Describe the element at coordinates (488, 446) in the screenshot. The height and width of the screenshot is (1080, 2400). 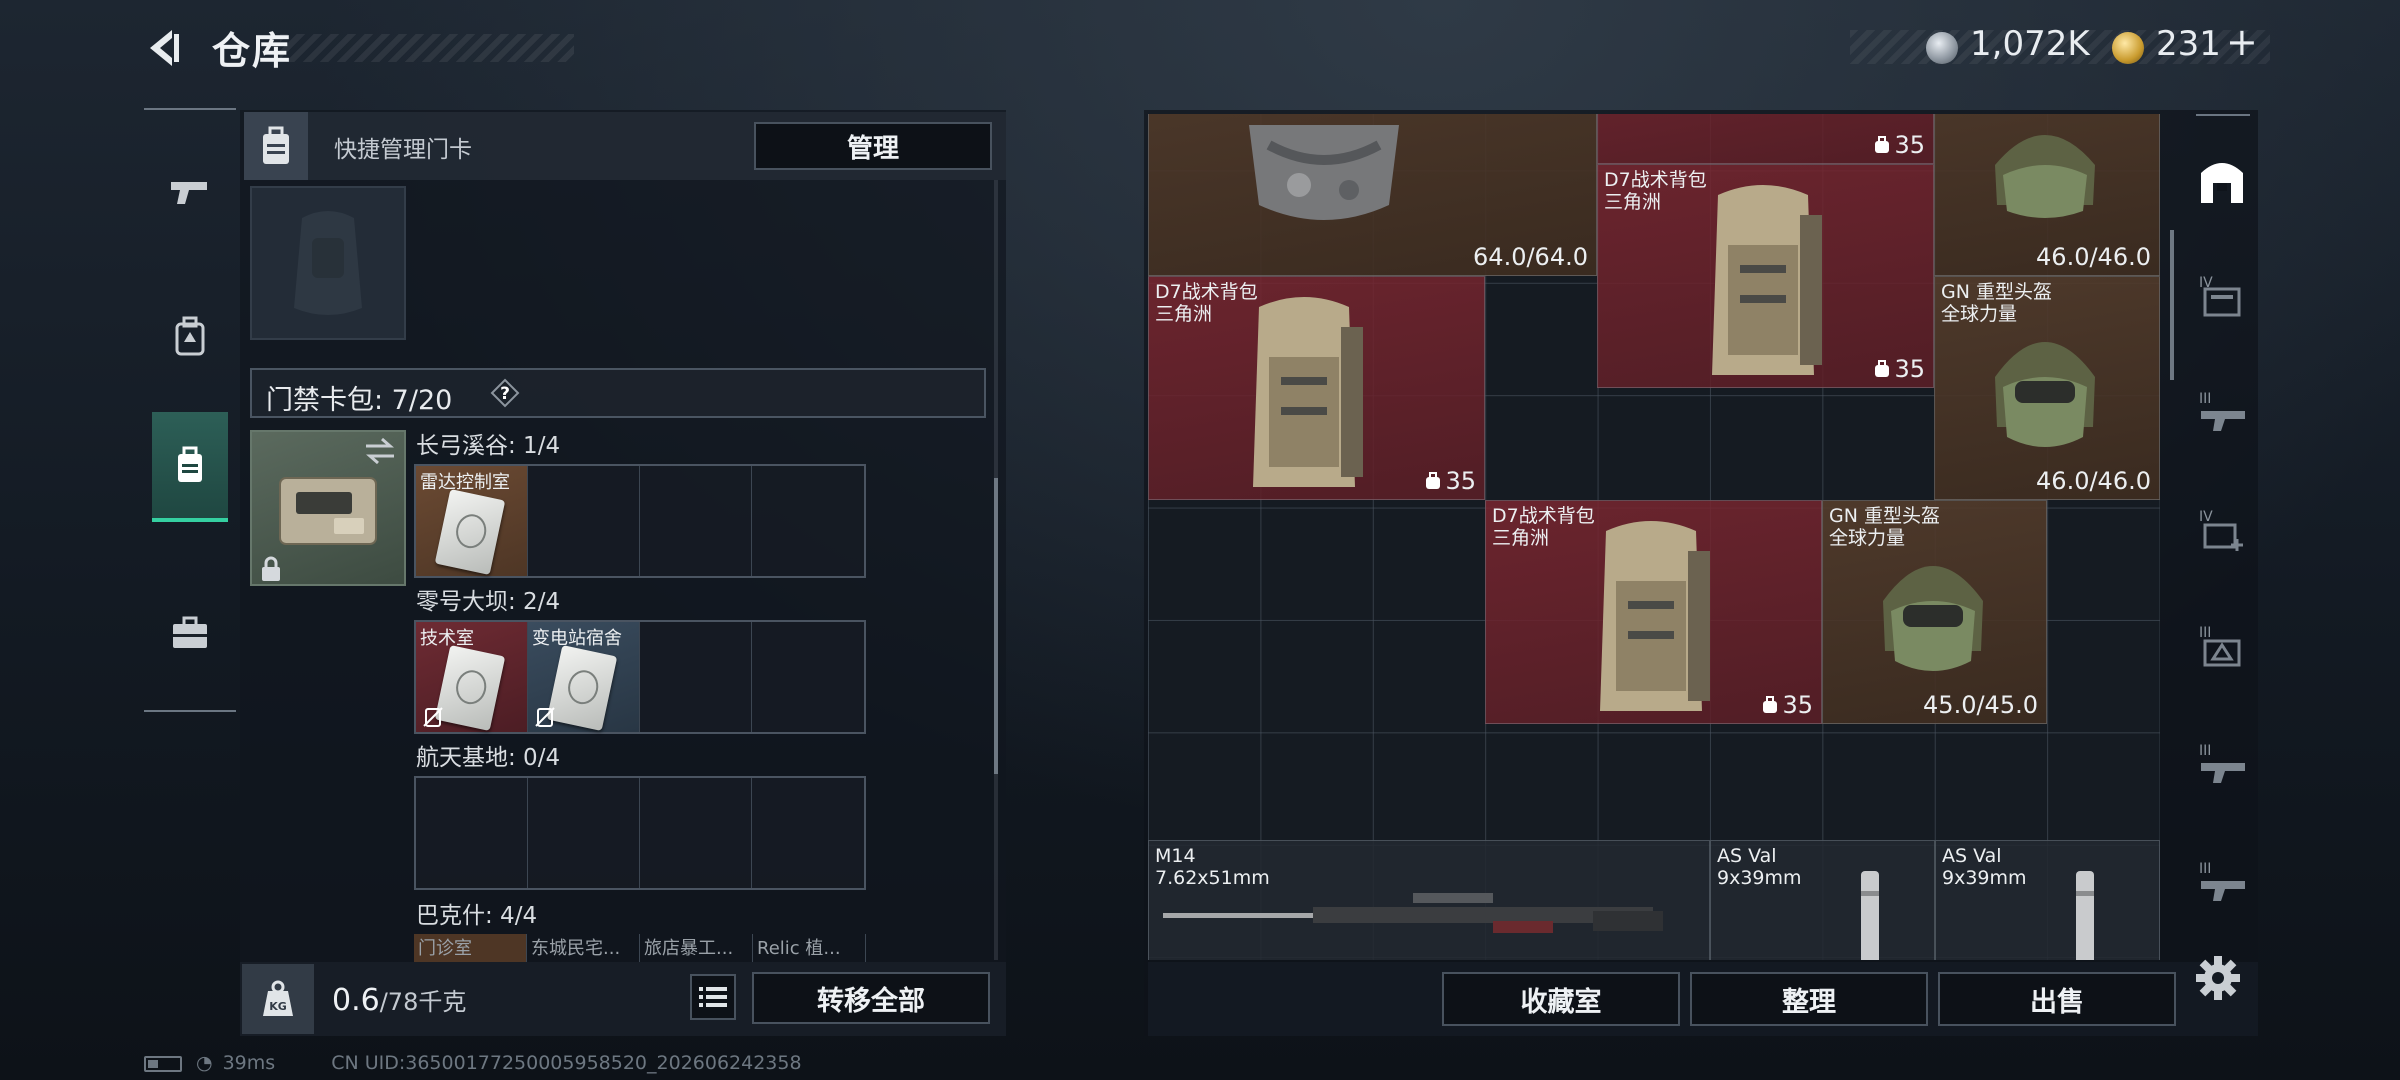
I see `map-title-changgong: 长弓溪谷: 1/4` at that location.